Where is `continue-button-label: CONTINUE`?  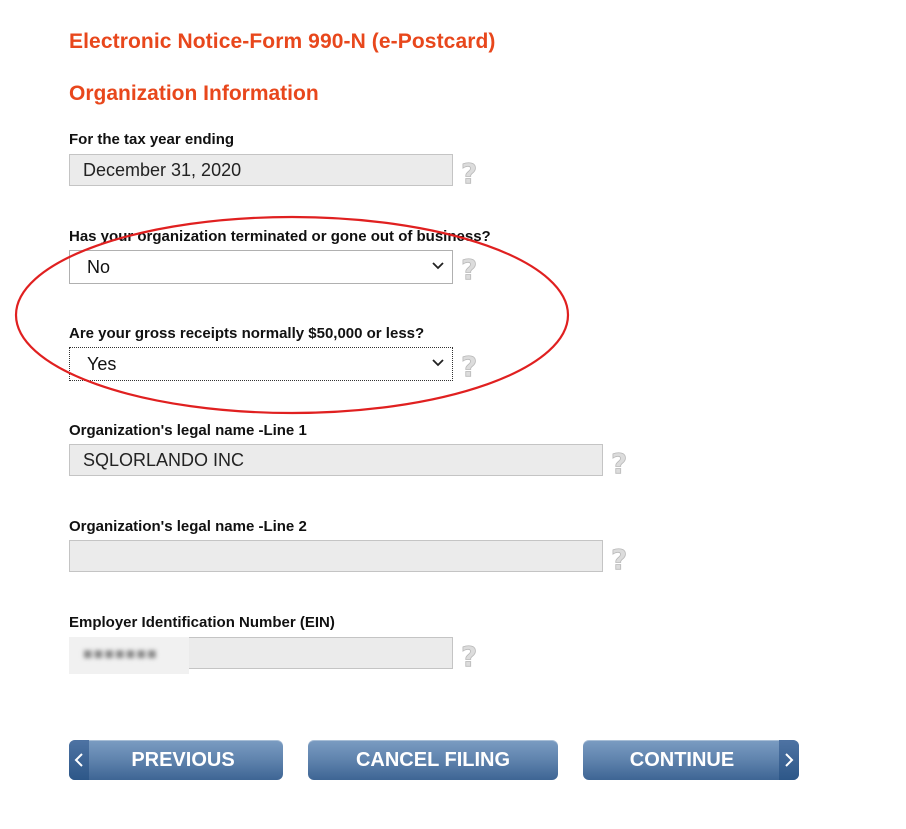
continue-button-label: CONTINUE is located at coordinates (682, 759).